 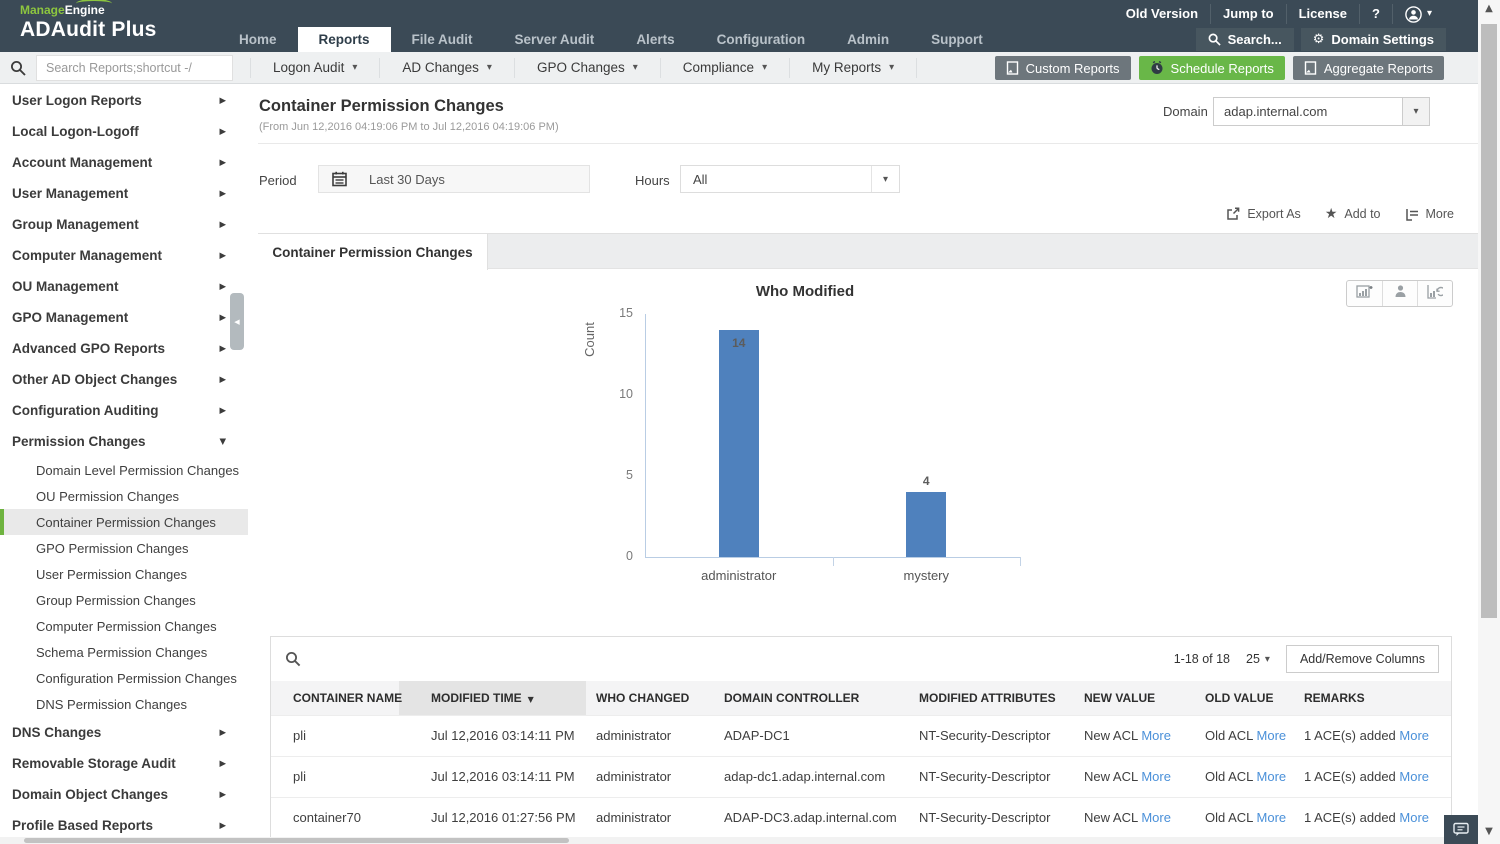 What do you see at coordinates (1375, 14) in the screenshot?
I see `help-button: ?` at bounding box center [1375, 14].